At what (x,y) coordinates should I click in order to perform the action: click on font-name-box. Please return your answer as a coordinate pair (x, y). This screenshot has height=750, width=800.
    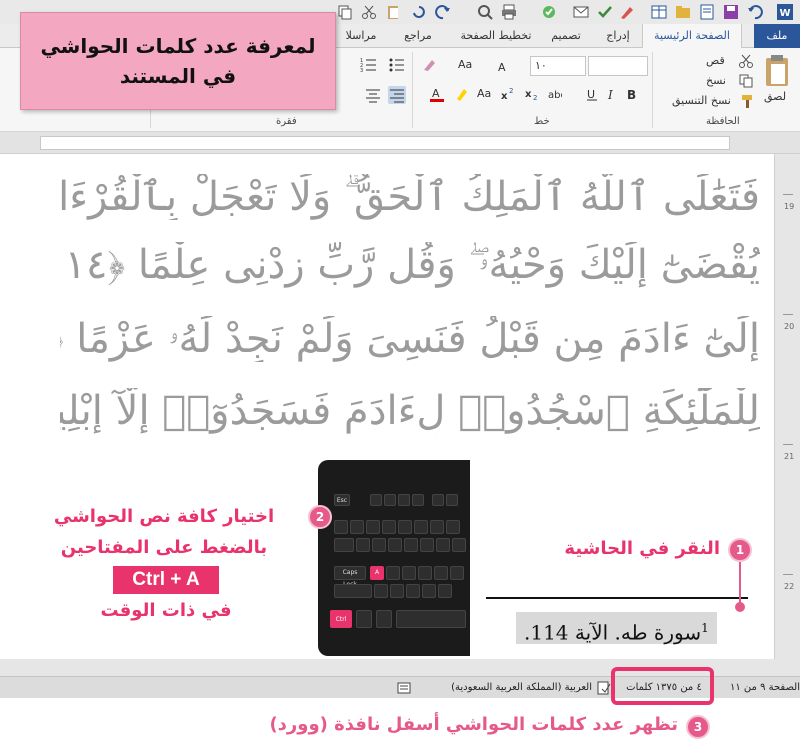
    Looking at the image, I should click on (618, 66).